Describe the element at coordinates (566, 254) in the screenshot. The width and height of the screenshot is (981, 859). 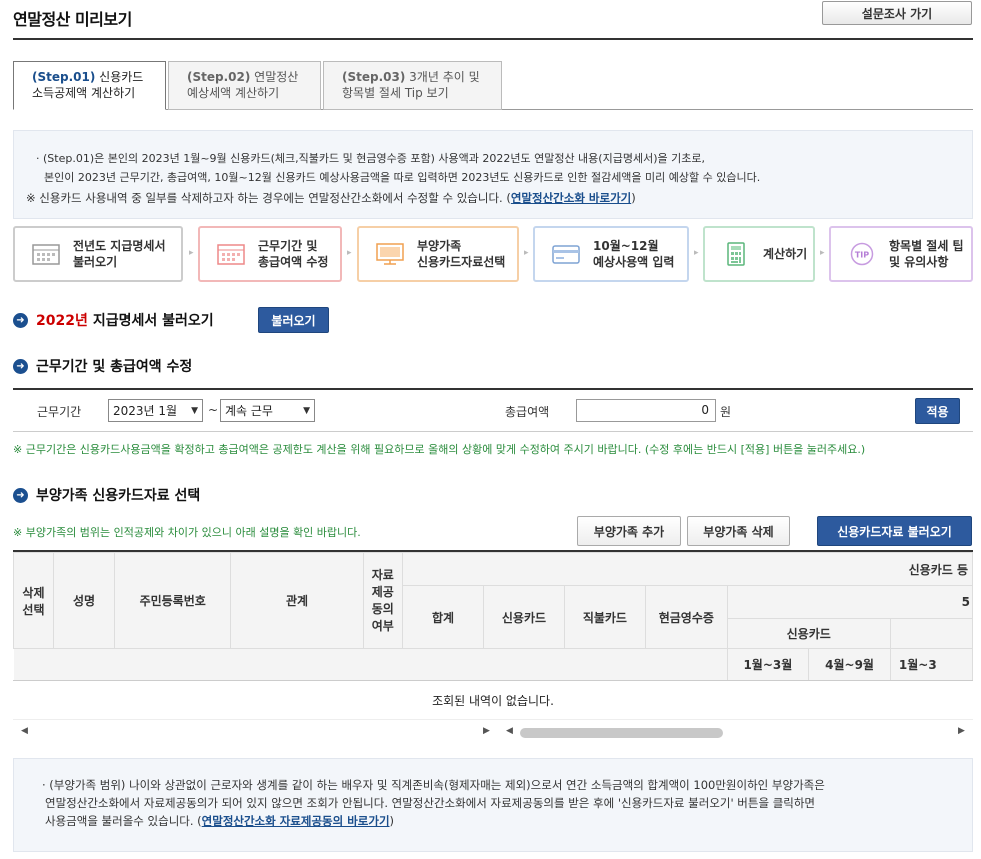
I see `credit-card-icon` at that location.